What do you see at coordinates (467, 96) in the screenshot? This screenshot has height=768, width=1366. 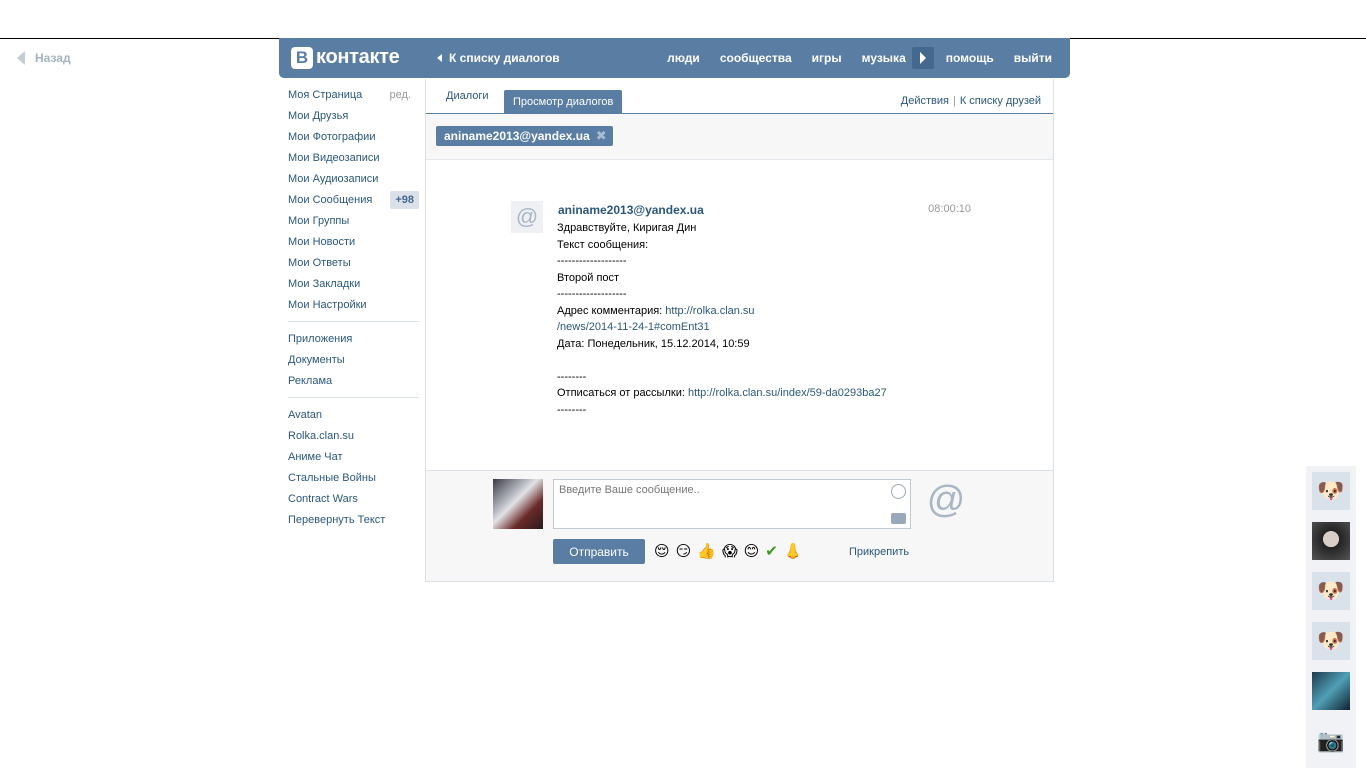 I see `tab-dialogs: Диалоги` at bounding box center [467, 96].